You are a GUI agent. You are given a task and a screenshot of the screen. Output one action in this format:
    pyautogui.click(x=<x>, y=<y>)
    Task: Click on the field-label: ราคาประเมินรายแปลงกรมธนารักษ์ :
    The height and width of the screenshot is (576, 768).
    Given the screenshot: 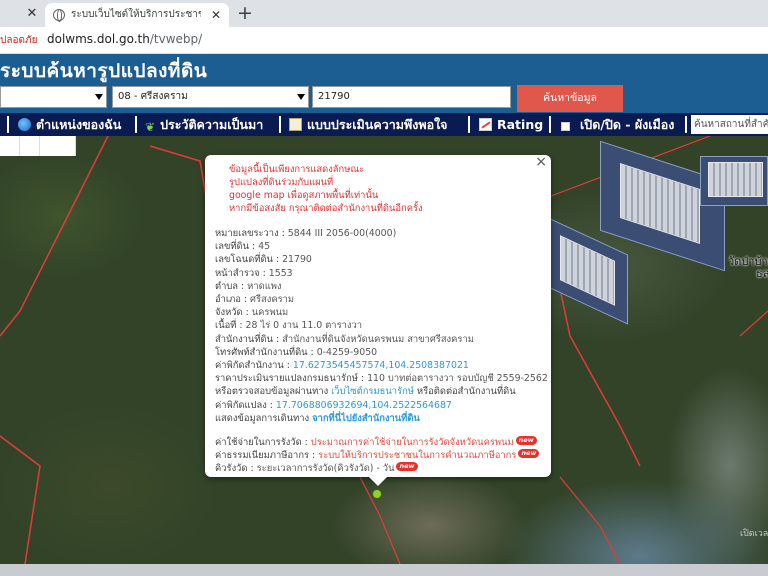 What is the action you would take?
    pyautogui.click(x=291, y=379)
    